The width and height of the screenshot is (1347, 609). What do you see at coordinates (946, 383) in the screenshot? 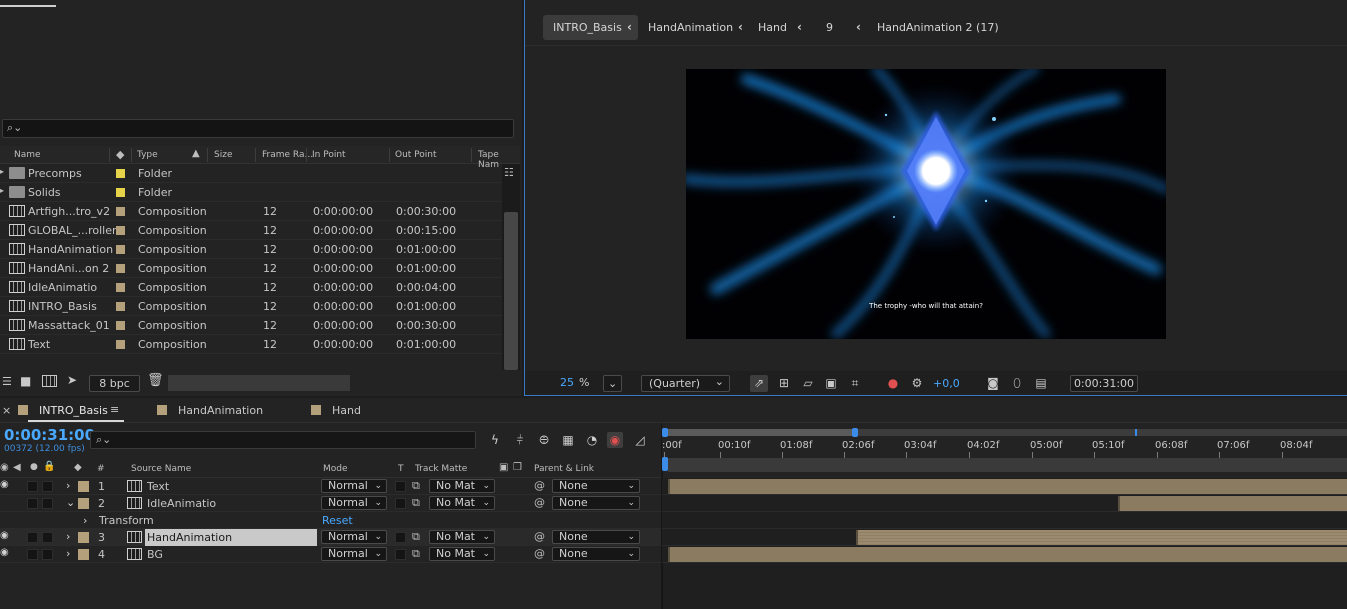
I see `exposure-value: +0,0` at bounding box center [946, 383].